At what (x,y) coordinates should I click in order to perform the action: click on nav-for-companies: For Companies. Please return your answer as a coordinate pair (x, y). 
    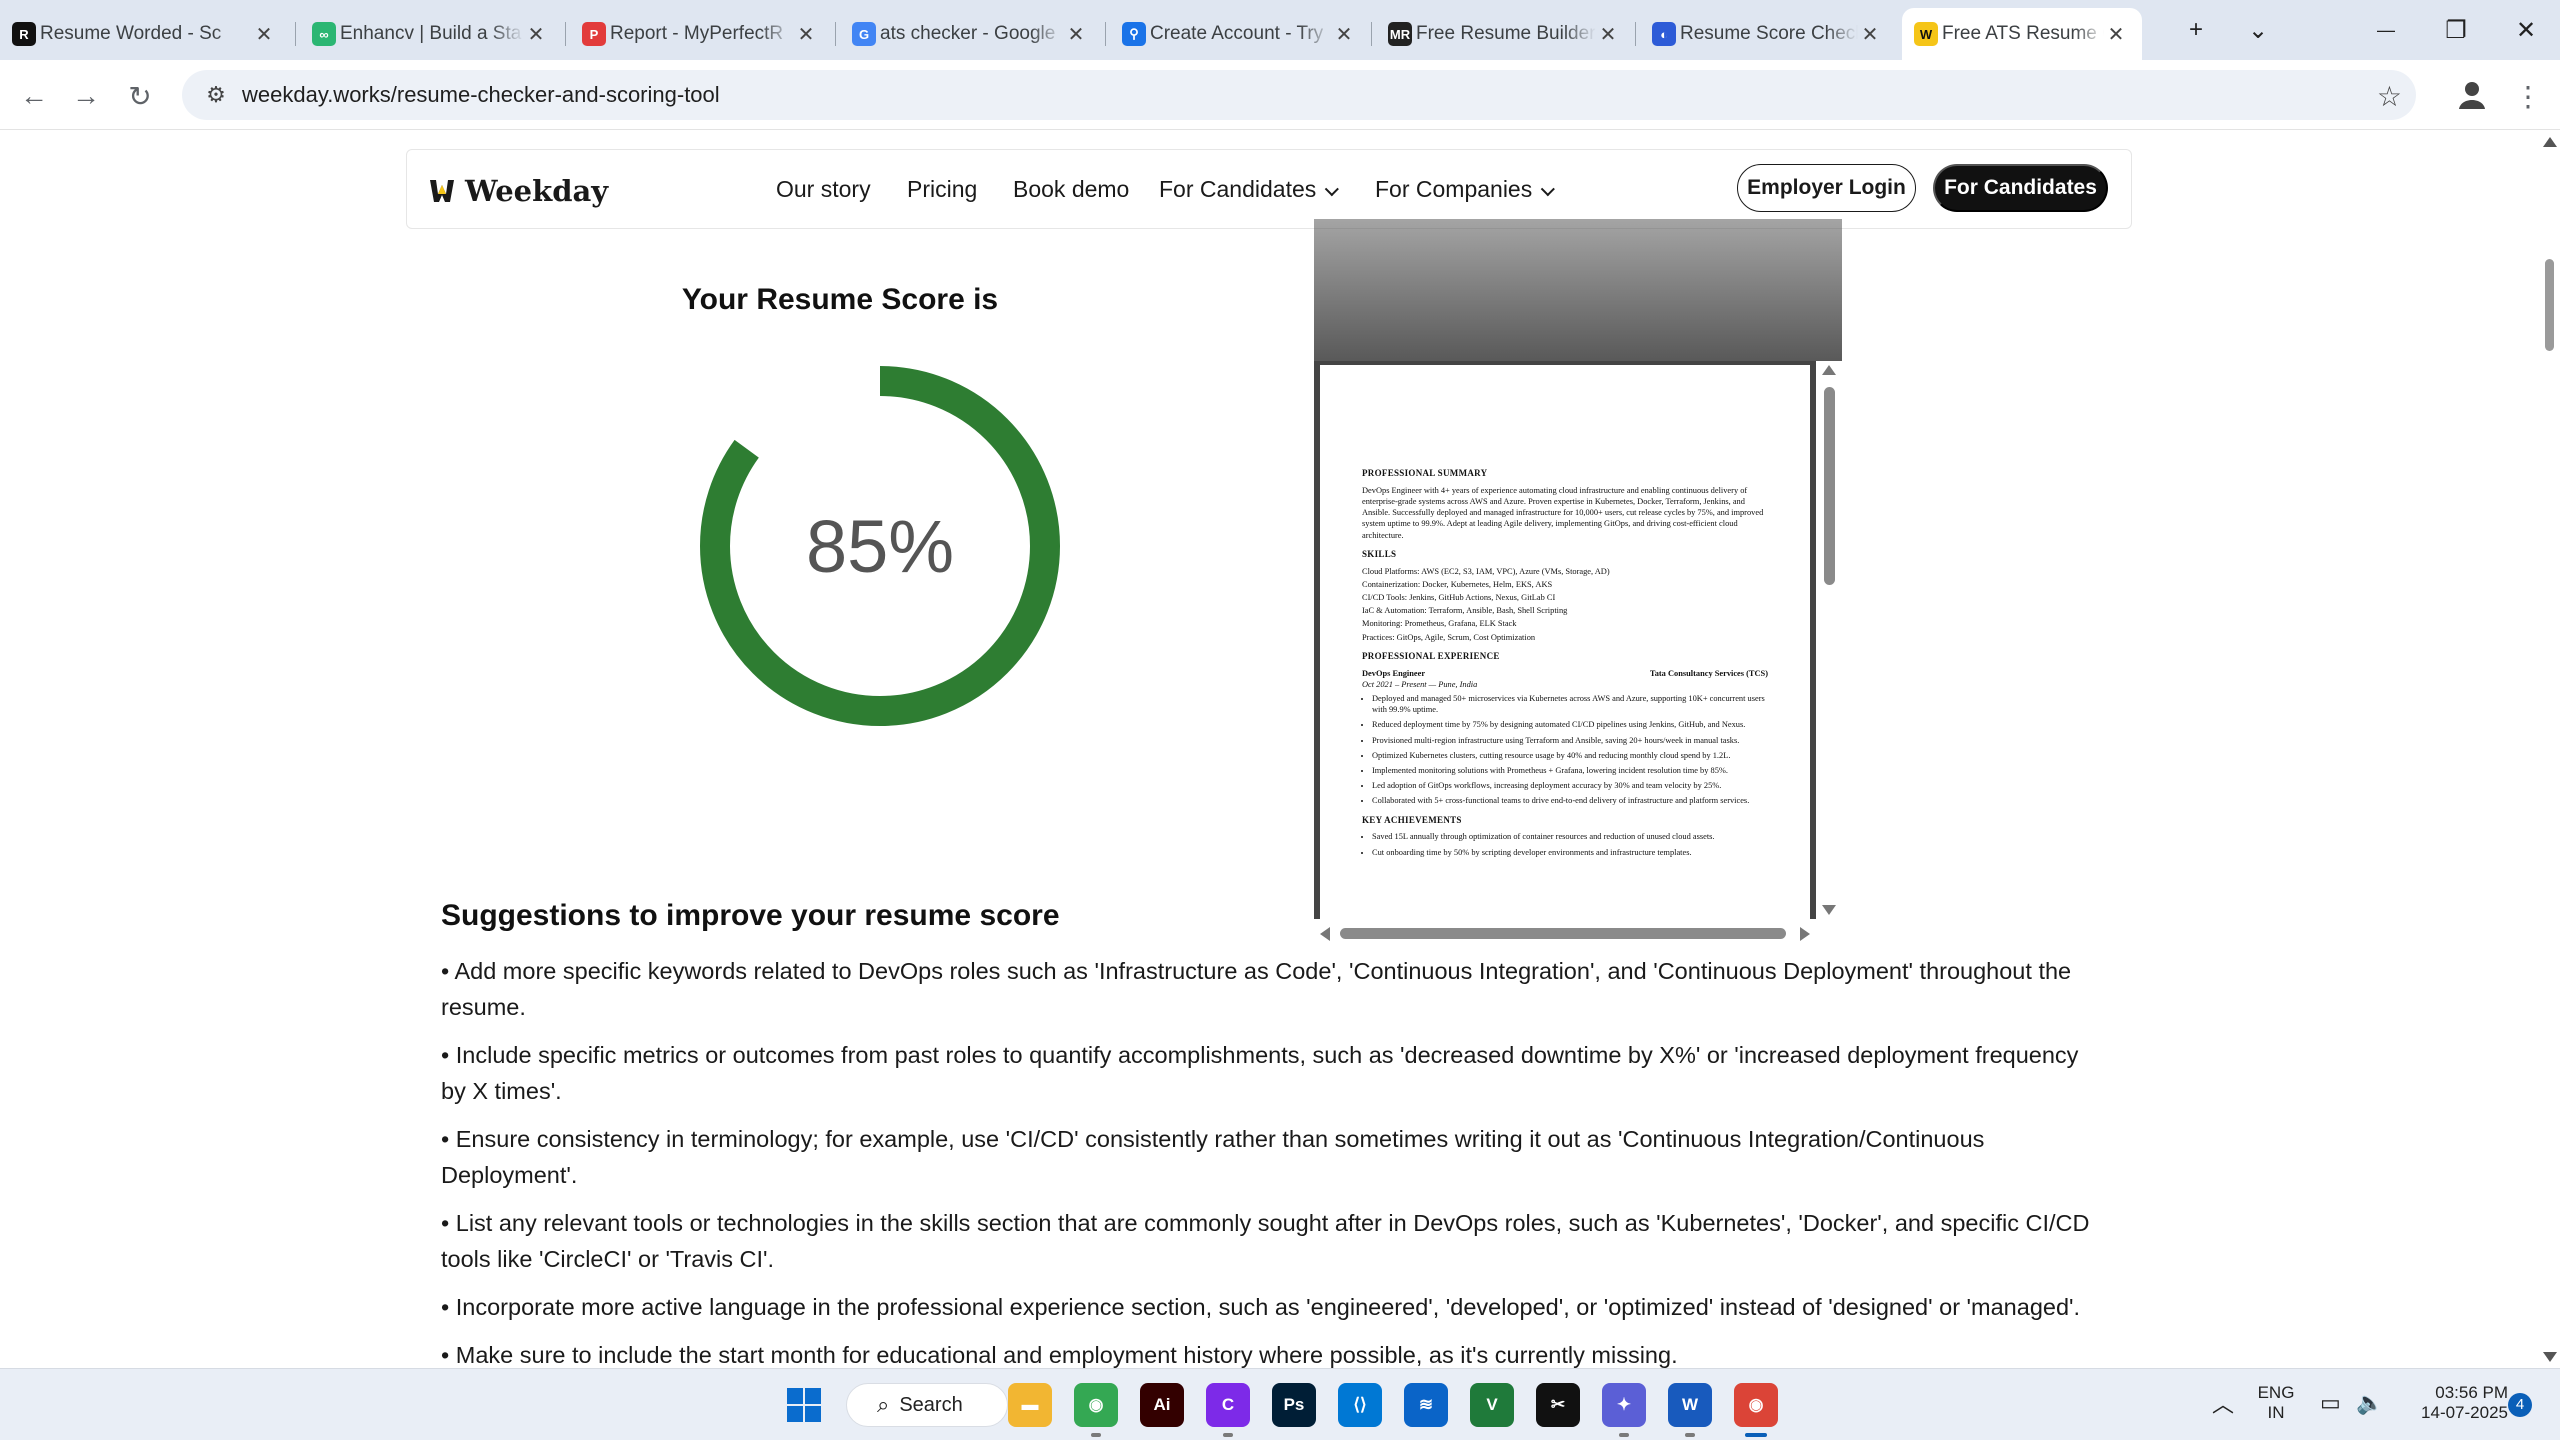
    Looking at the image, I should click on (1465, 189).